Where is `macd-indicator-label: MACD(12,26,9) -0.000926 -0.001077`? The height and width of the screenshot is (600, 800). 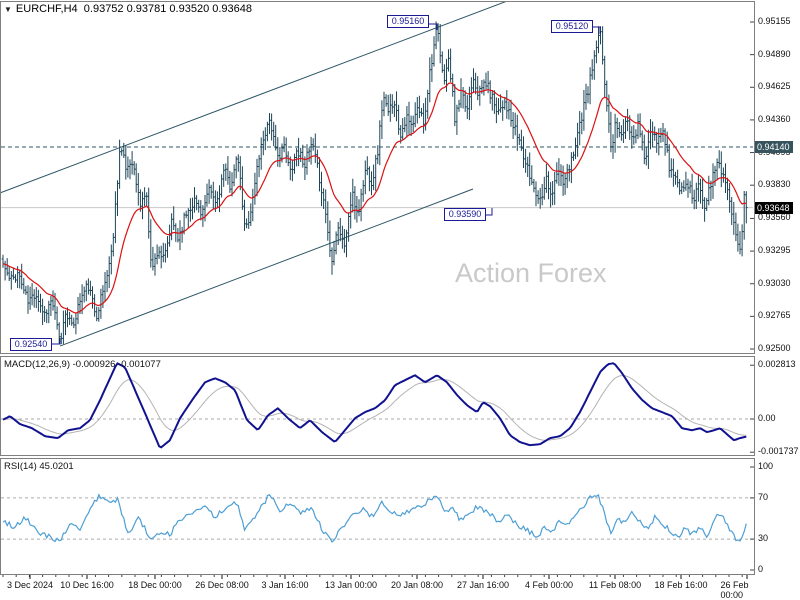
macd-indicator-label: MACD(12,26,9) -0.000926 -0.001077 is located at coordinates (82, 364).